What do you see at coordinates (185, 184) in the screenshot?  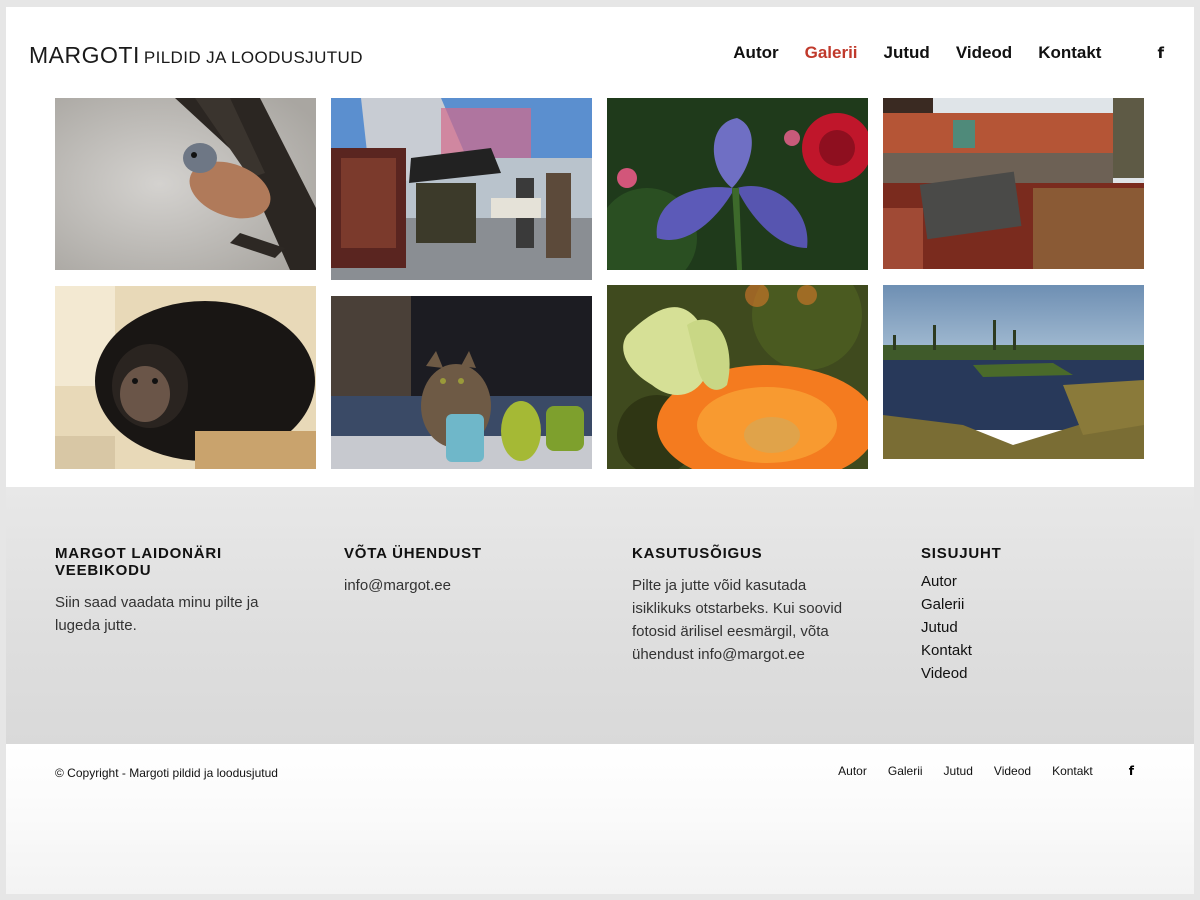 I see `bird-on-branch-photo` at bounding box center [185, 184].